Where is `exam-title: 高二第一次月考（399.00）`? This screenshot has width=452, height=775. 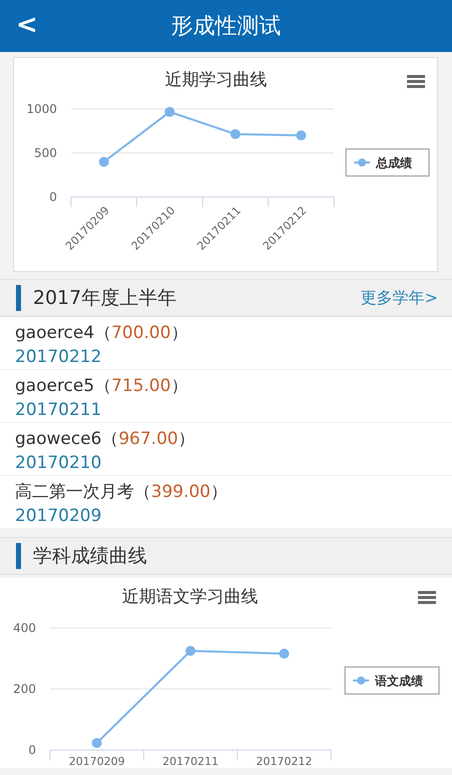 exam-title: 高二第一次月考（399.00） is located at coordinates (121, 492).